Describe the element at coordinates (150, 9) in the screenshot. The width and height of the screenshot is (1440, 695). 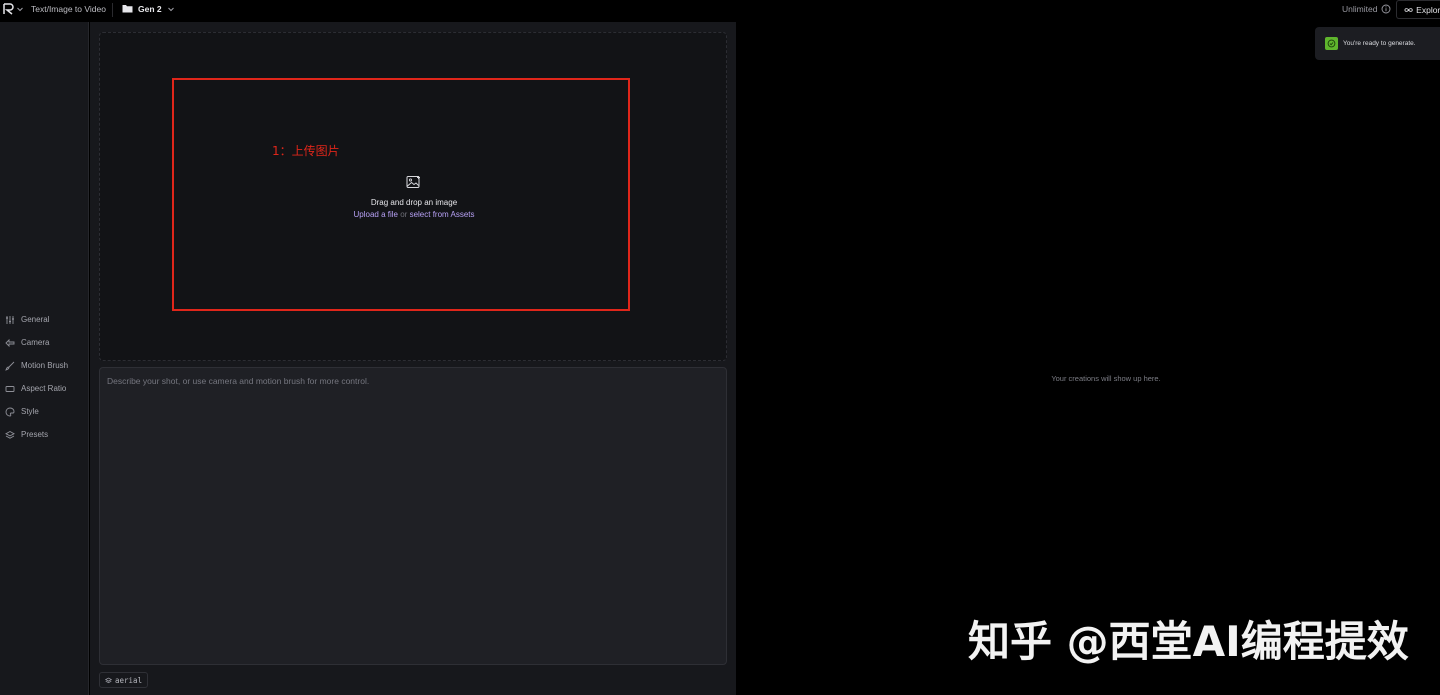
I see `project-name: Gen 2` at that location.